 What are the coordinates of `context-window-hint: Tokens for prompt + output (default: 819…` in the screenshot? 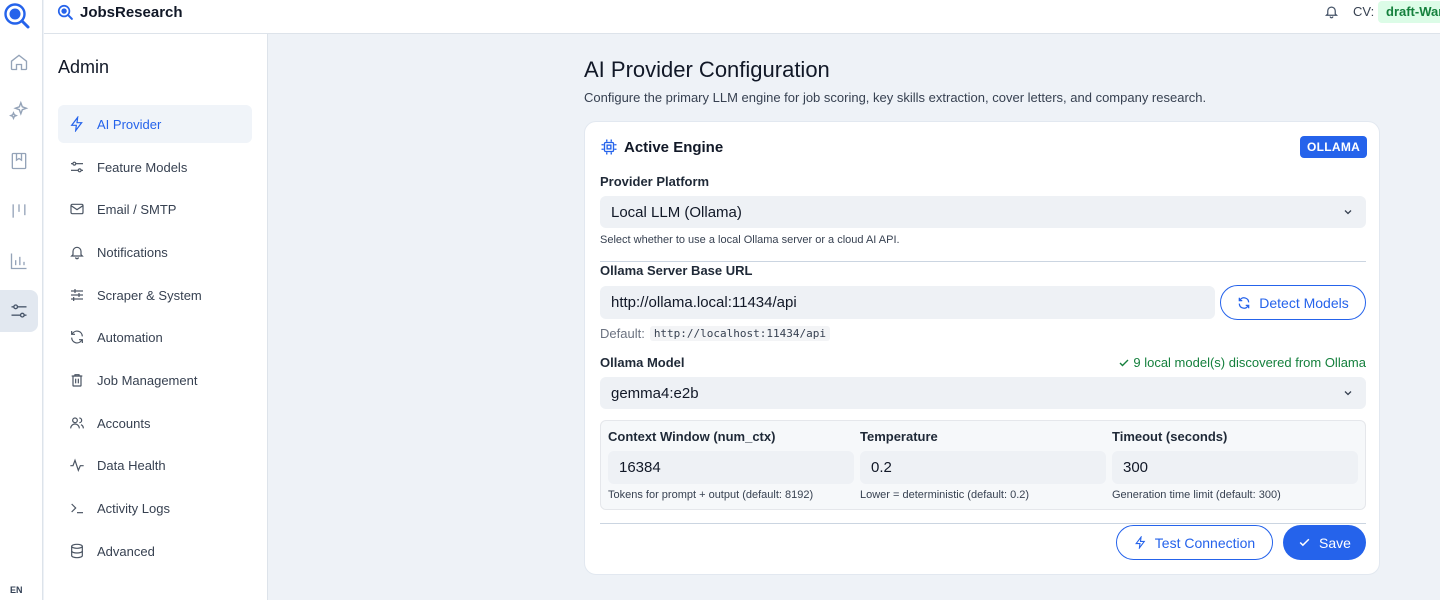 It's located at (711, 495).